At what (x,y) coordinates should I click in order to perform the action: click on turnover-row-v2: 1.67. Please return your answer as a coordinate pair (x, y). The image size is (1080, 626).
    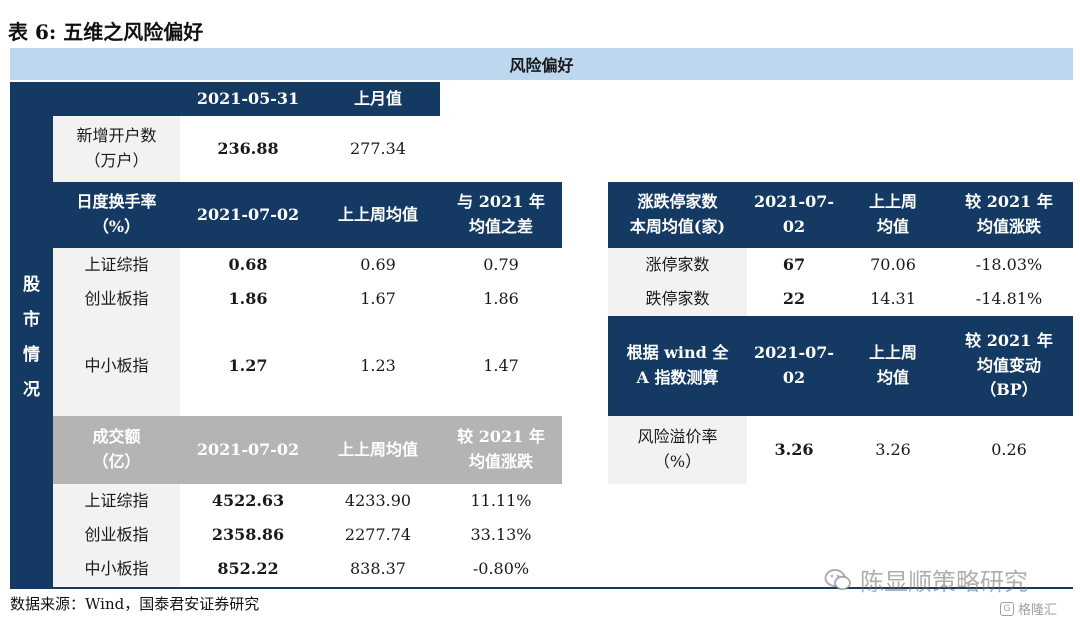
    Looking at the image, I should click on (378, 298).